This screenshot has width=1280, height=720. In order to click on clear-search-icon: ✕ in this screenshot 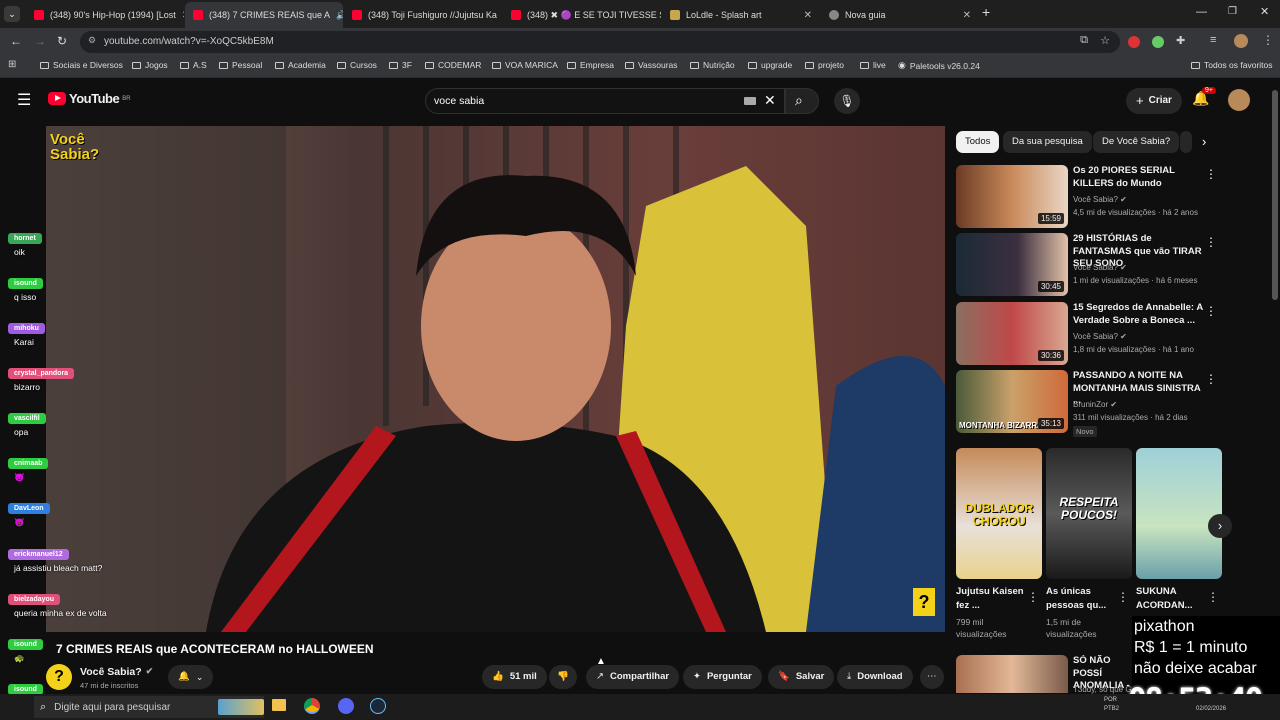, I will do `click(770, 100)`.